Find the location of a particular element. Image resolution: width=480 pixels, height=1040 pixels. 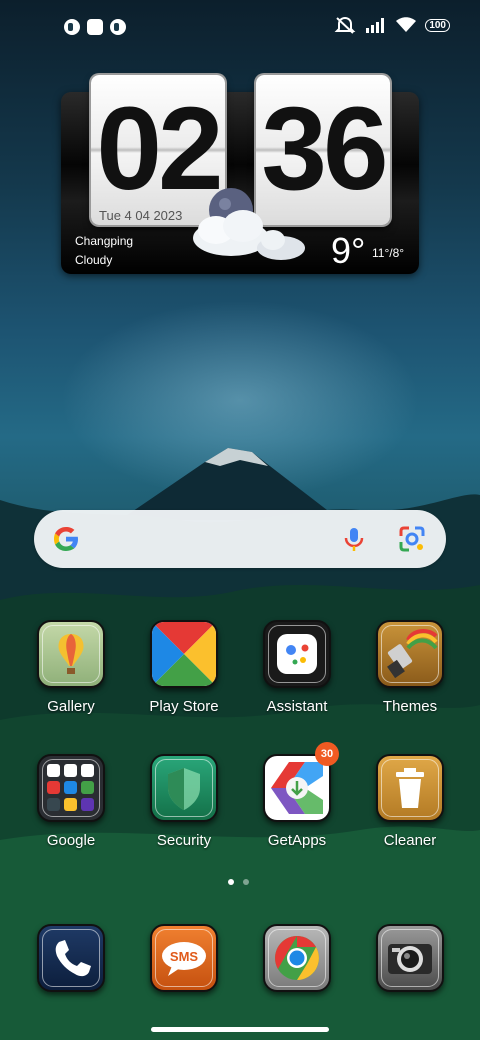

app-themes: Themes is located at coordinates (410, 667).